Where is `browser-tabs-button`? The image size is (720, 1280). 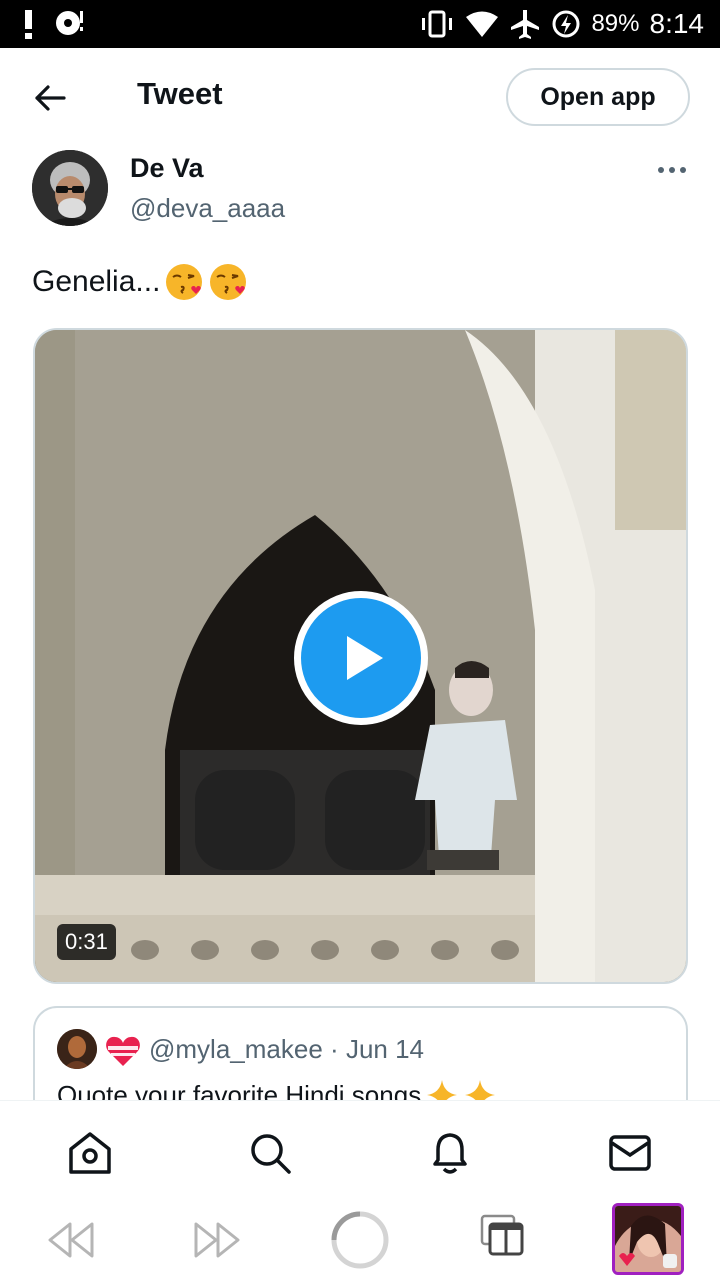
browser-tabs-button is located at coordinates (503, 1235).